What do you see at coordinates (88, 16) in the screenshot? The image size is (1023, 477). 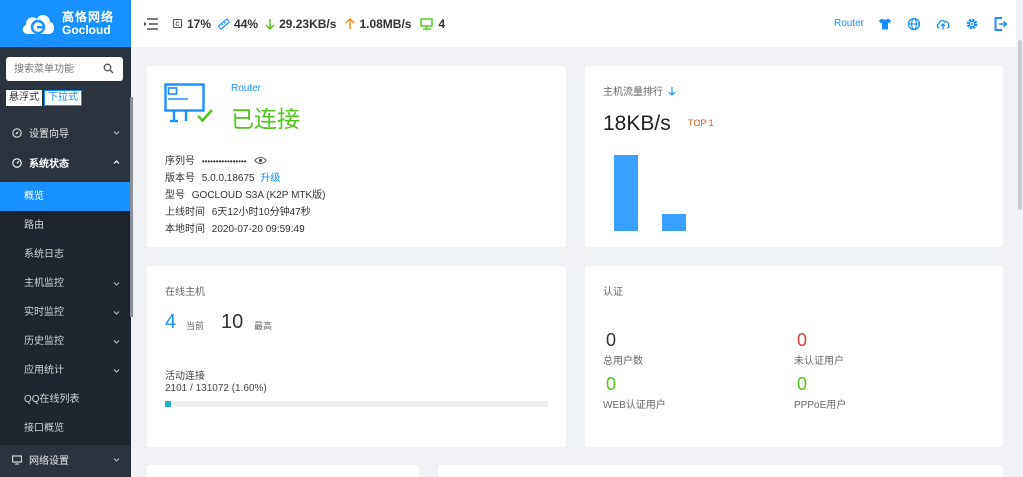 I see `logo-text-cn: 高恪网络` at bounding box center [88, 16].